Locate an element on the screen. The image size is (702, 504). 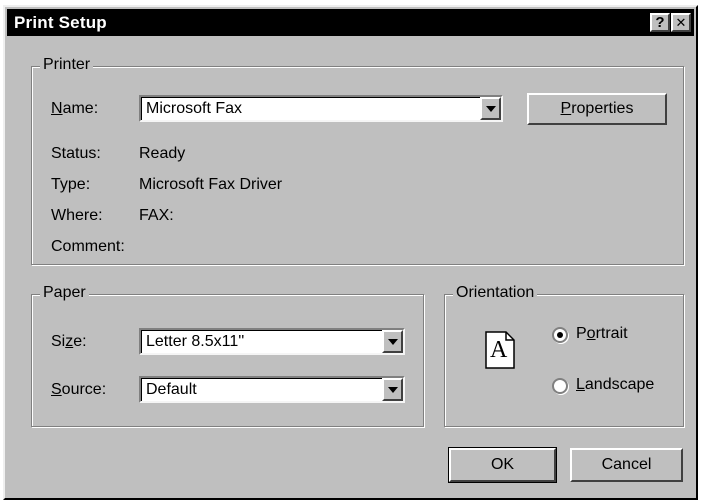
close-button: ✕ is located at coordinates (681, 22).